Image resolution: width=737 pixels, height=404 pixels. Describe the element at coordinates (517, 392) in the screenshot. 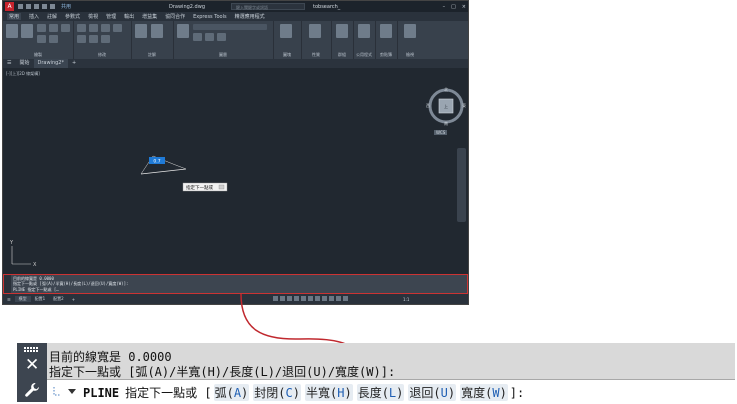

I see `command-prompt-suffix: ]:` at that location.